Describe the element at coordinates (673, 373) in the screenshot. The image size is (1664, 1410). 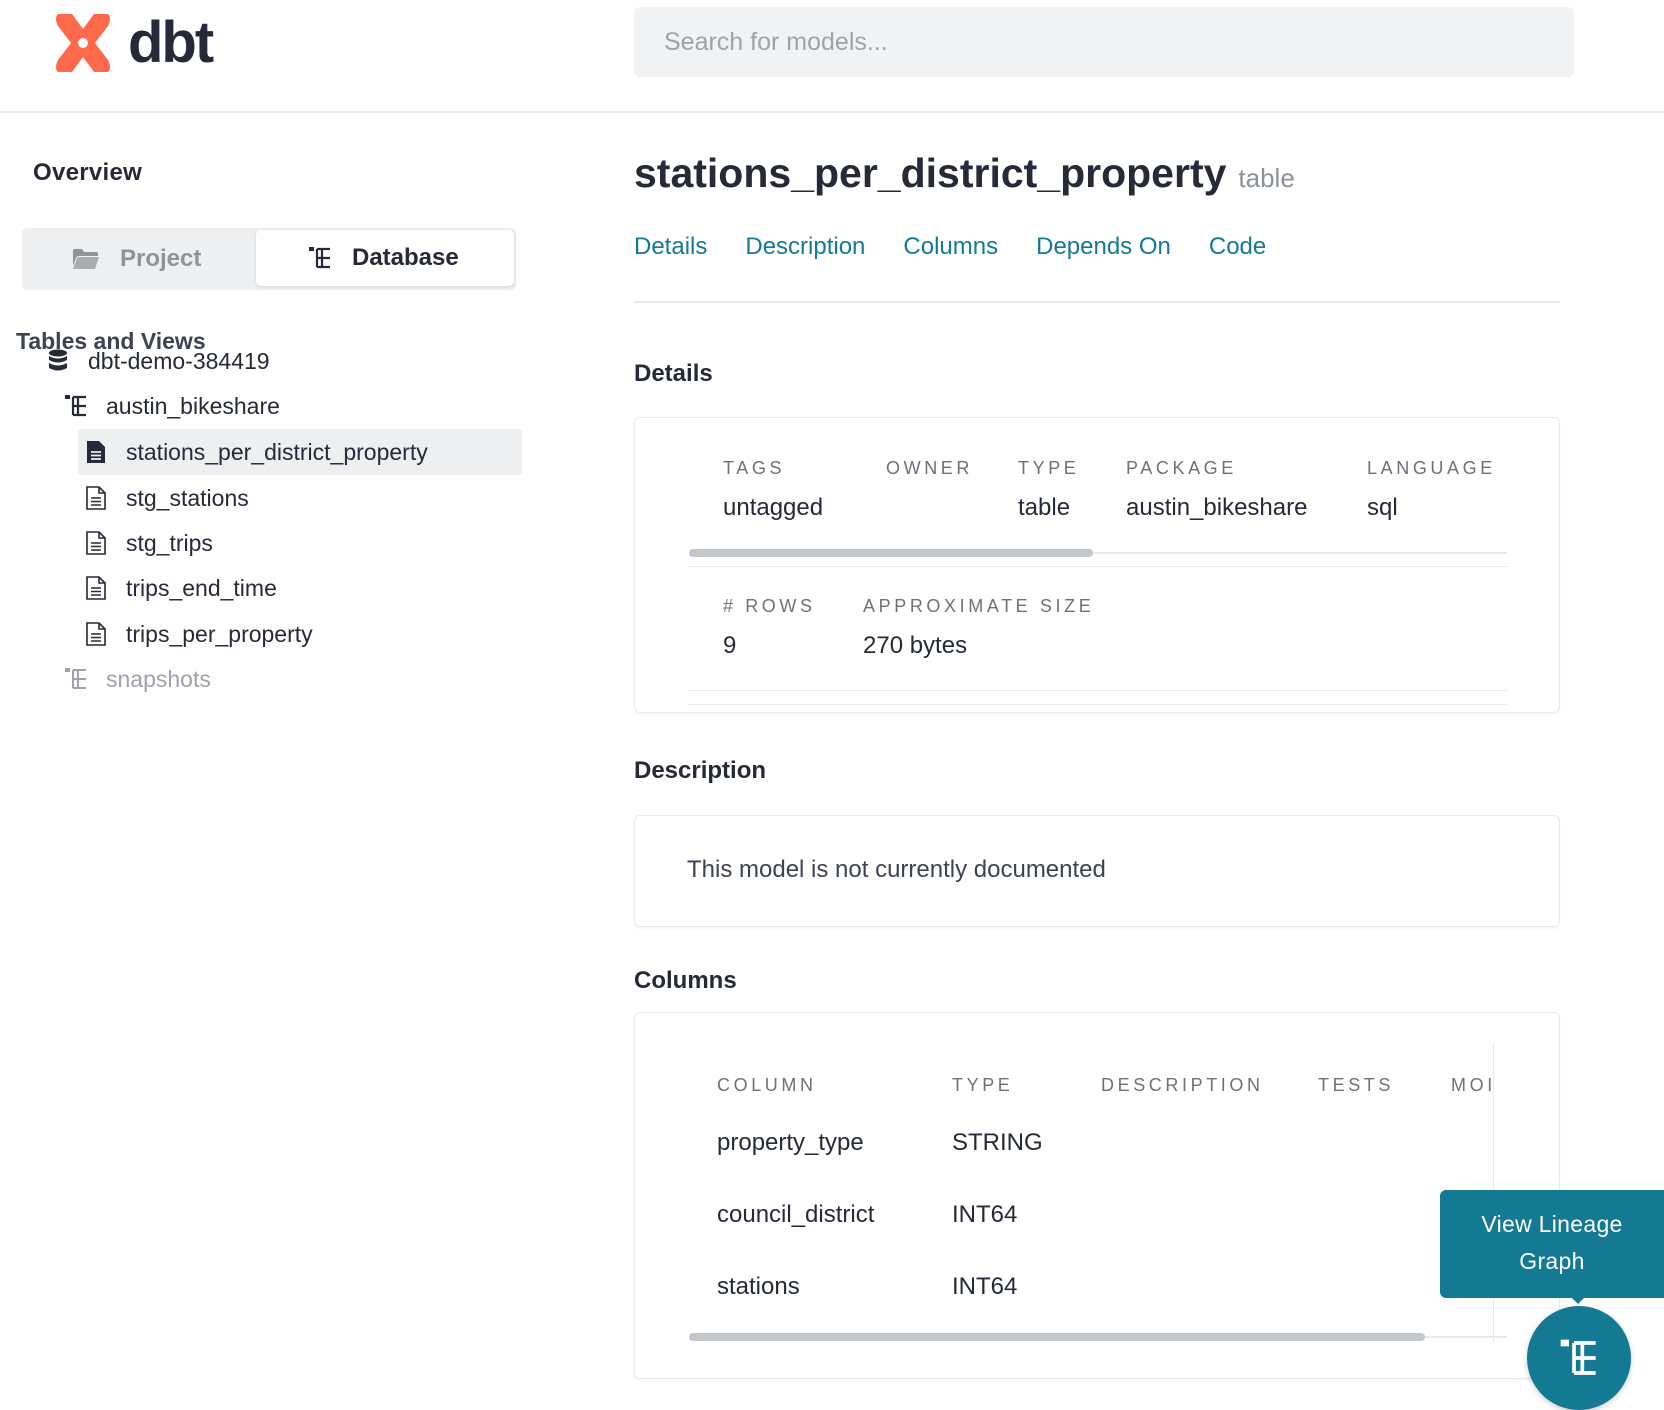
I see `details-heading: Details` at that location.